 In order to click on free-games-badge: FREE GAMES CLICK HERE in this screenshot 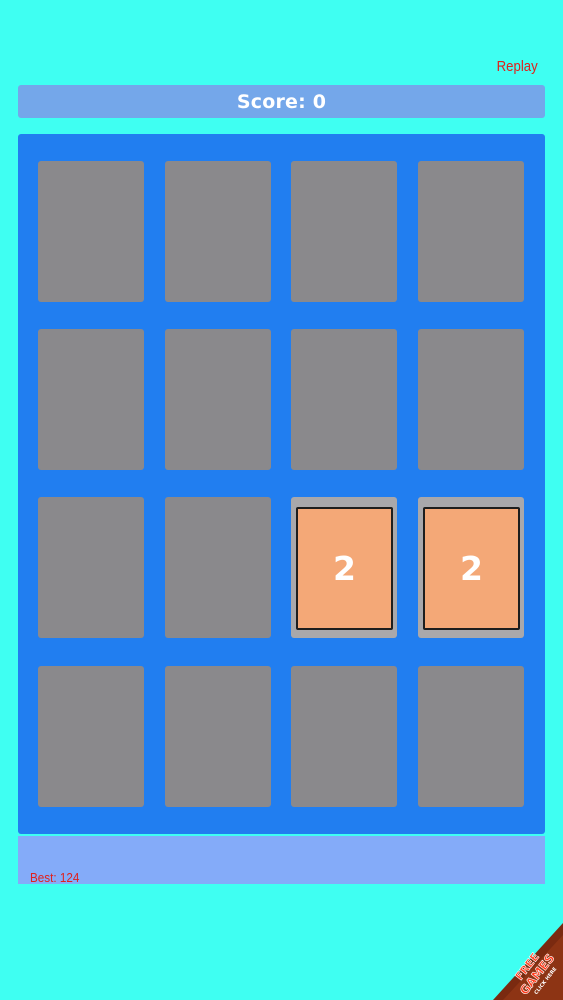, I will do `click(528, 952)`.